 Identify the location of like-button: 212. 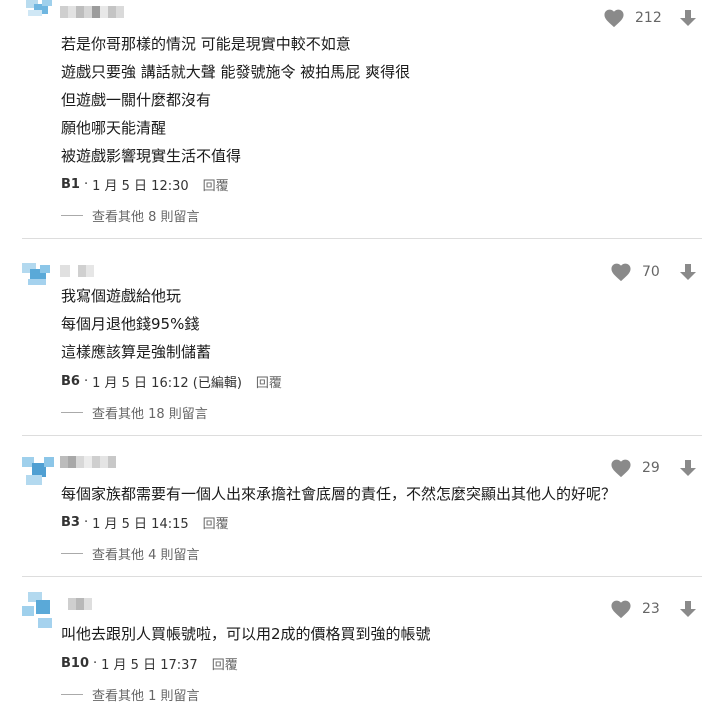
(632, 18).